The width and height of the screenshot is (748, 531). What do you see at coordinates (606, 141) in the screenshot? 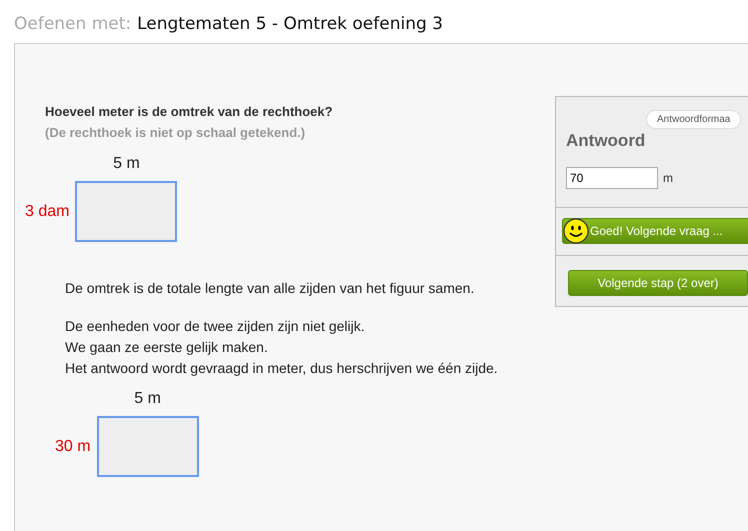
I see `answer-title: Antwoord` at bounding box center [606, 141].